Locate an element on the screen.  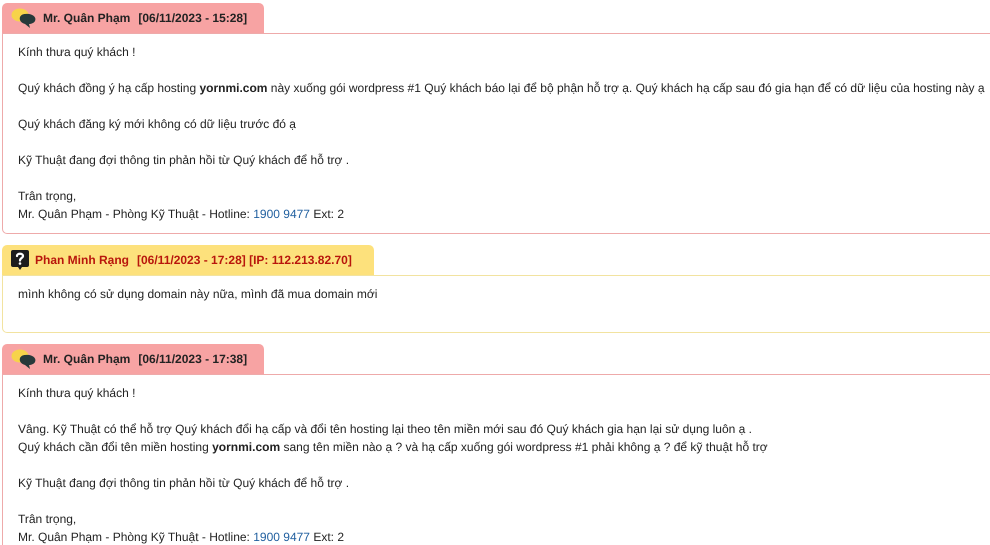
message-text: Quý khách cần đổi tên miền hosting yornmi.com sang tên miền nào ạ ? và hạ cấp xuống gói wordpress #1 phải không ạ ? để kỹ thuật hỗ trợ is located at coordinates (393, 447).